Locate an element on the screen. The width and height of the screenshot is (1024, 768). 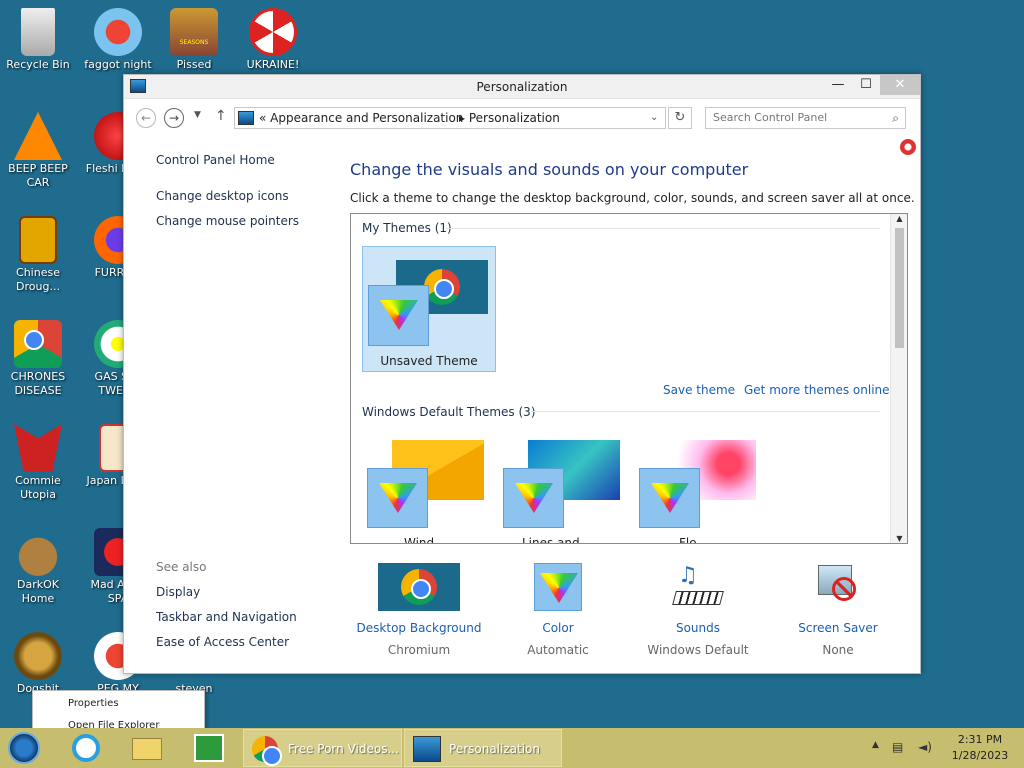
desktop-icon-label: BEEP BEEP CAR is located at coordinates (38, 175).